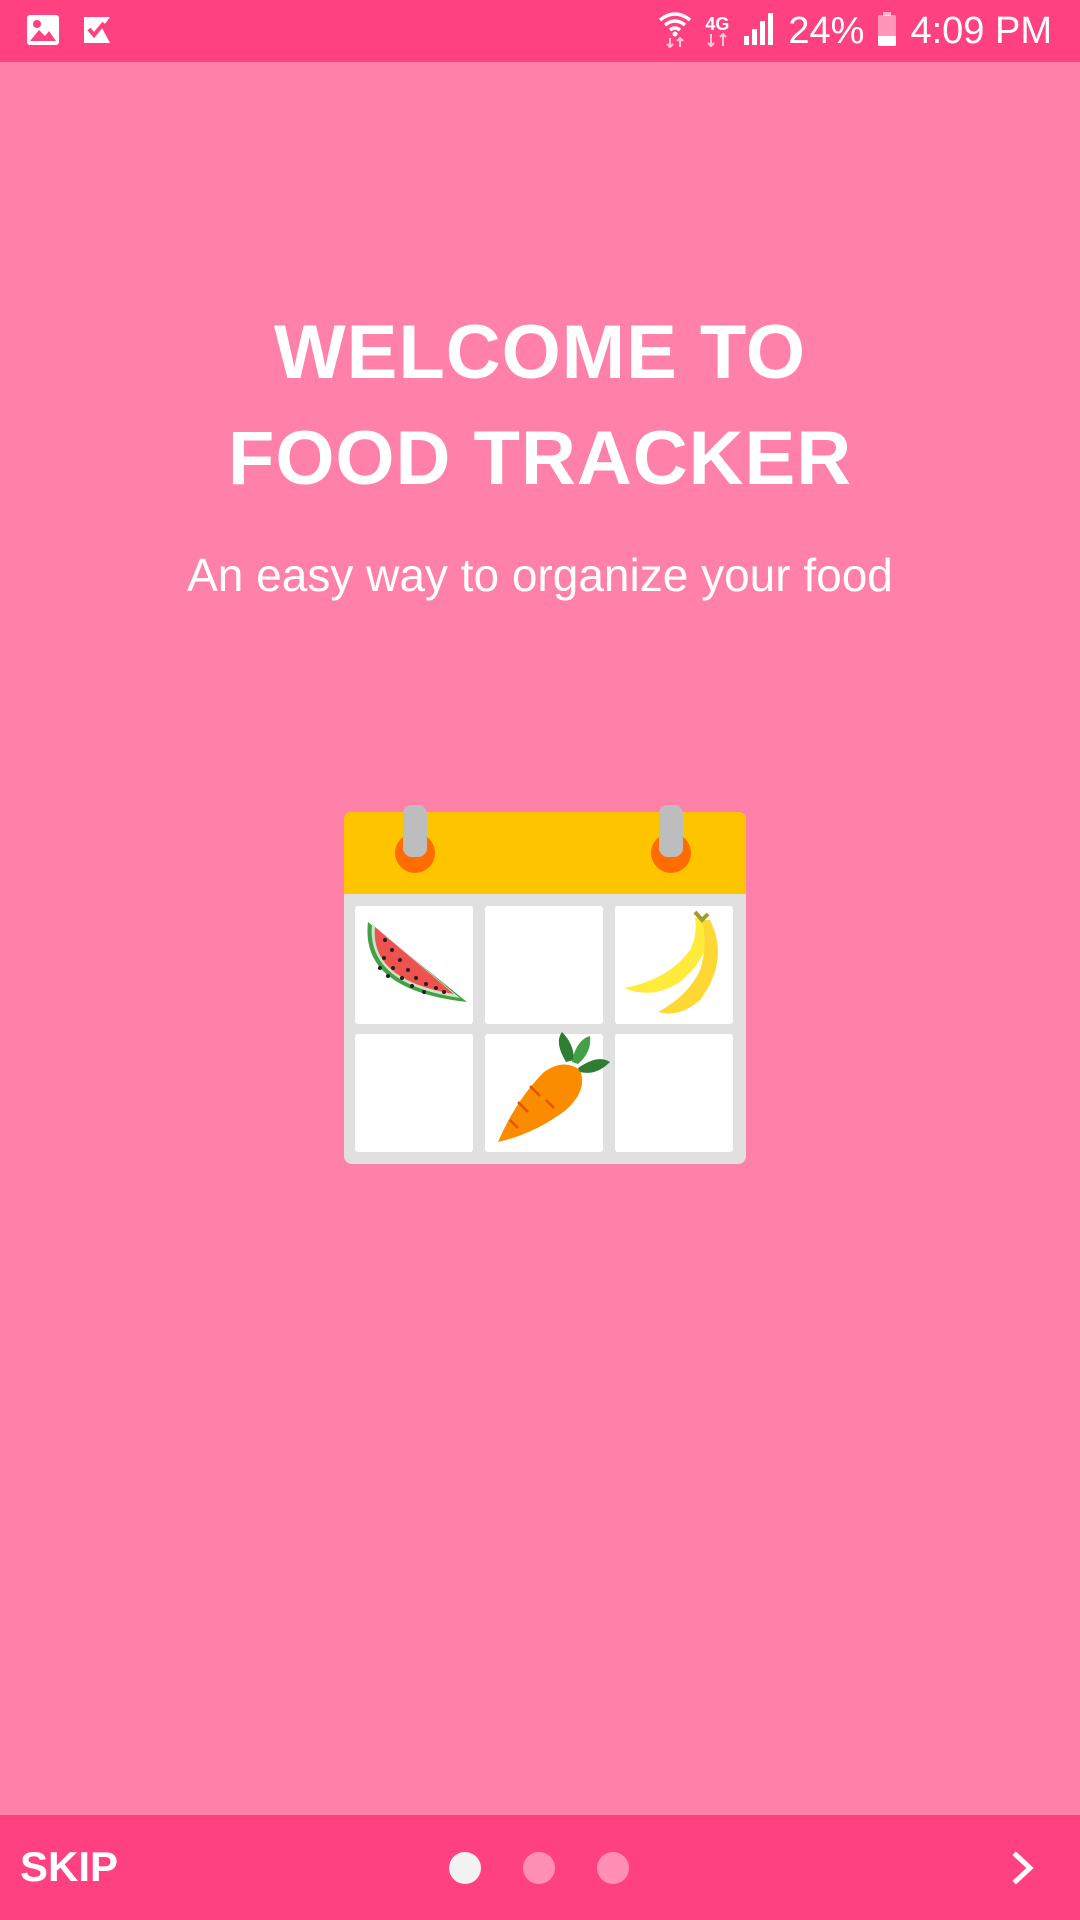 Image resolution: width=1080 pixels, height=1920 pixels. Describe the element at coordinates (759, 31) in the screenshot. I see `signal-icon` at that location.